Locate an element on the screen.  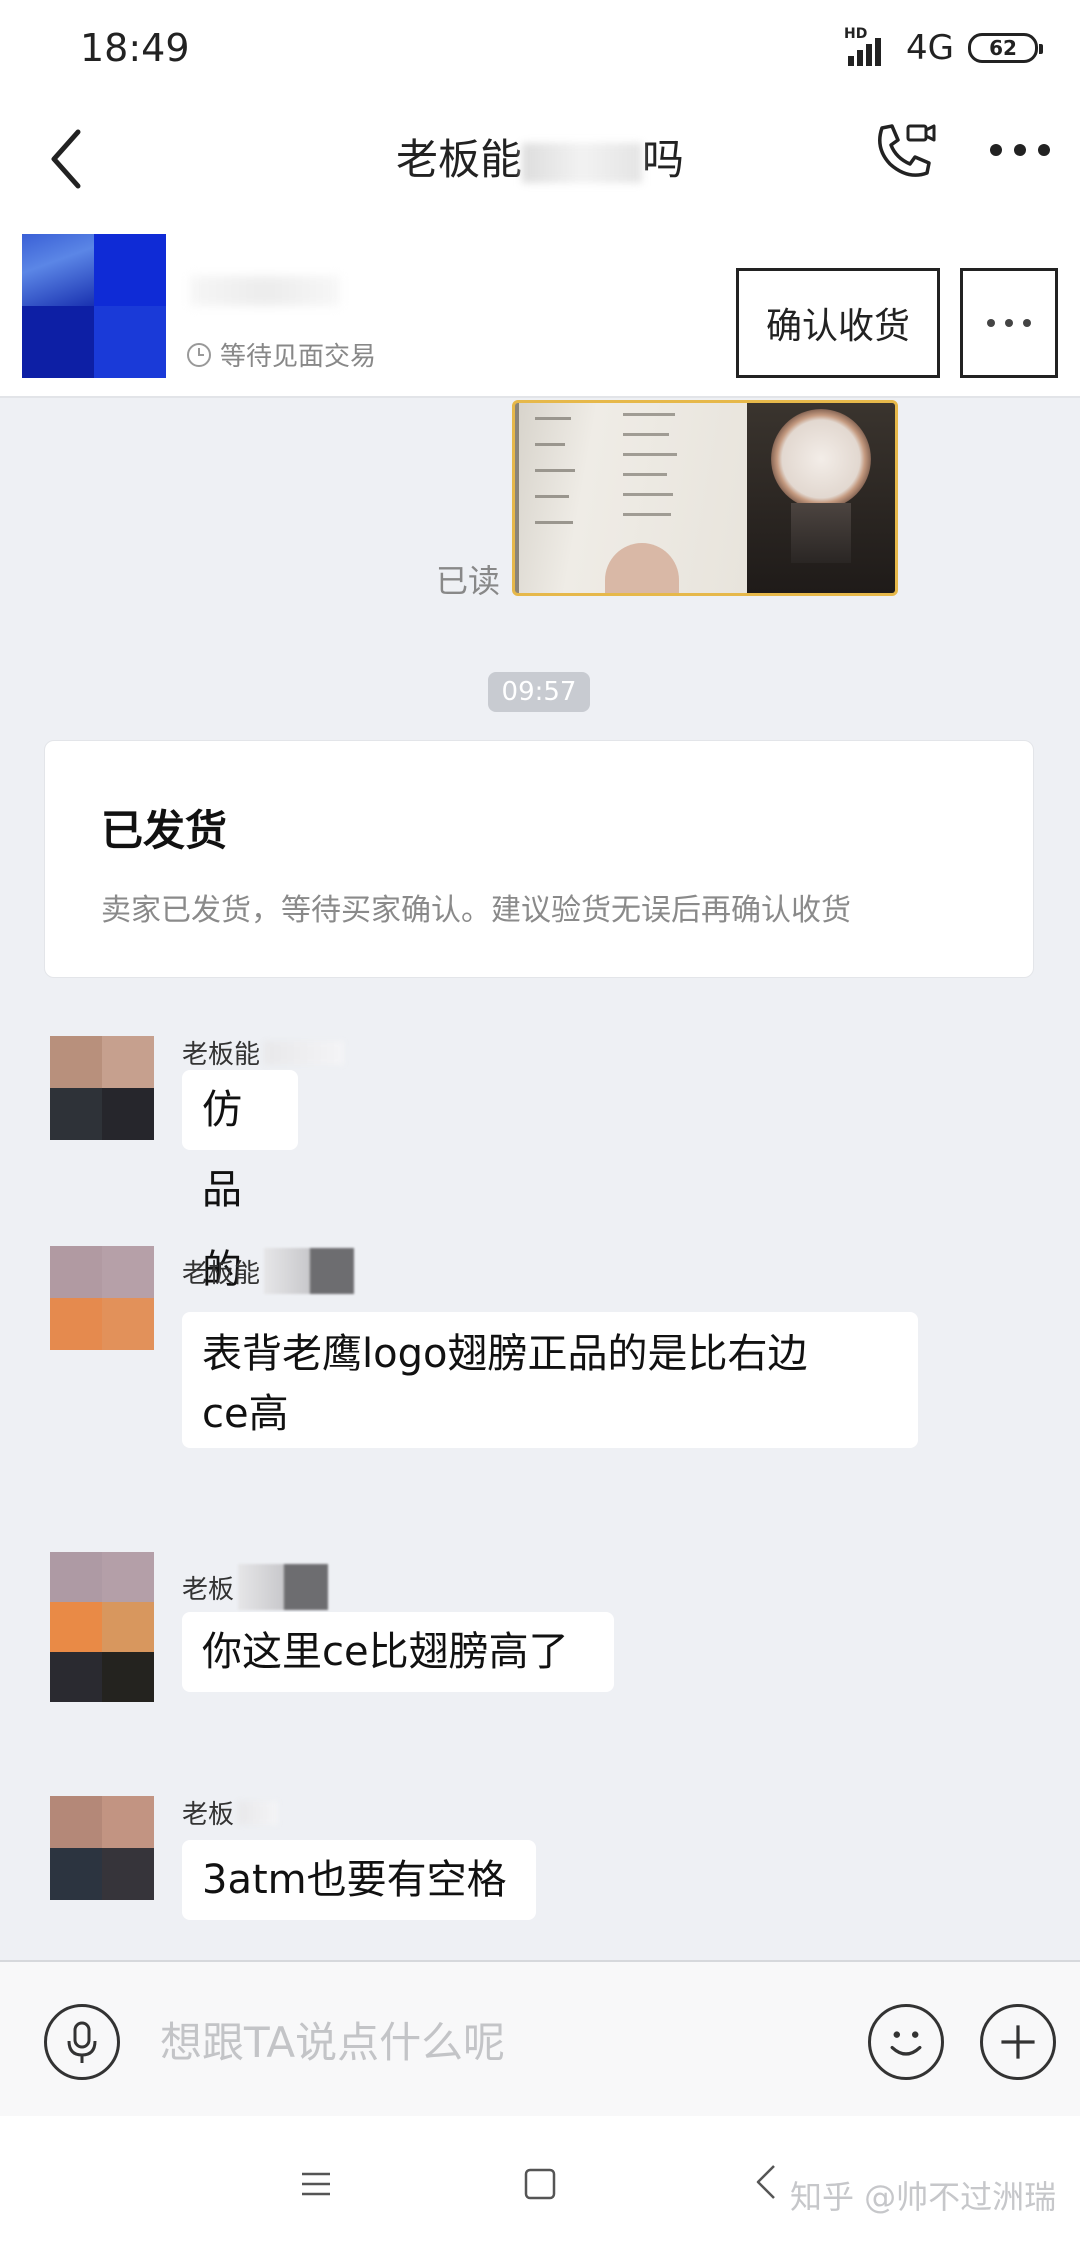
home-icon is located at coordinates (540, 2184).